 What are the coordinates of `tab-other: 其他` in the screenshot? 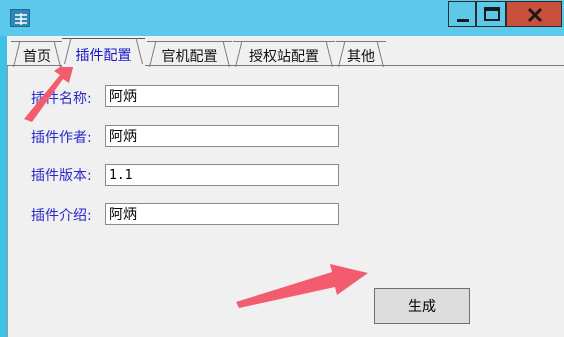 It's located at (361, 53).